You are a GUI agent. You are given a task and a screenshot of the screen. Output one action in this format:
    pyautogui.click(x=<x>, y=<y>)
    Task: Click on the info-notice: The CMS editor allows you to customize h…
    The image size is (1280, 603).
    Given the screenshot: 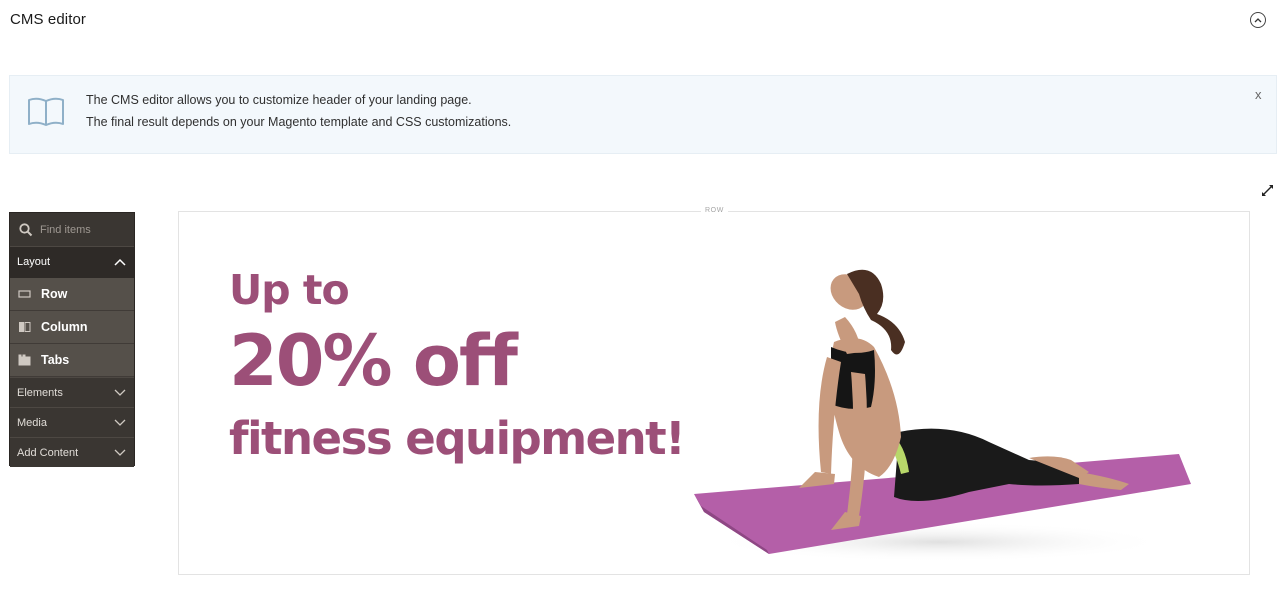 What is the action you would take?
    pyautogui.click(x=643, y=114)
    